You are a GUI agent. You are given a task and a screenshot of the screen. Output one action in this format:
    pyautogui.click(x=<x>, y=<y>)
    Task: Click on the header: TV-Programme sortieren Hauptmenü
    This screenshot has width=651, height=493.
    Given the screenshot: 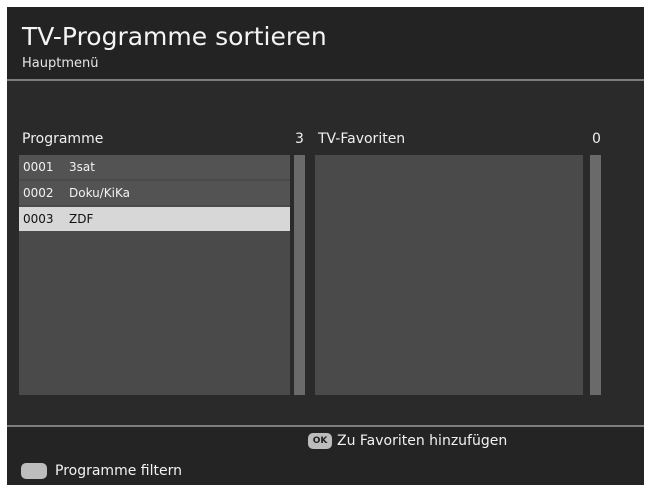 What is the action you would take?
    pyautogui.click(x=325, y=43)
    